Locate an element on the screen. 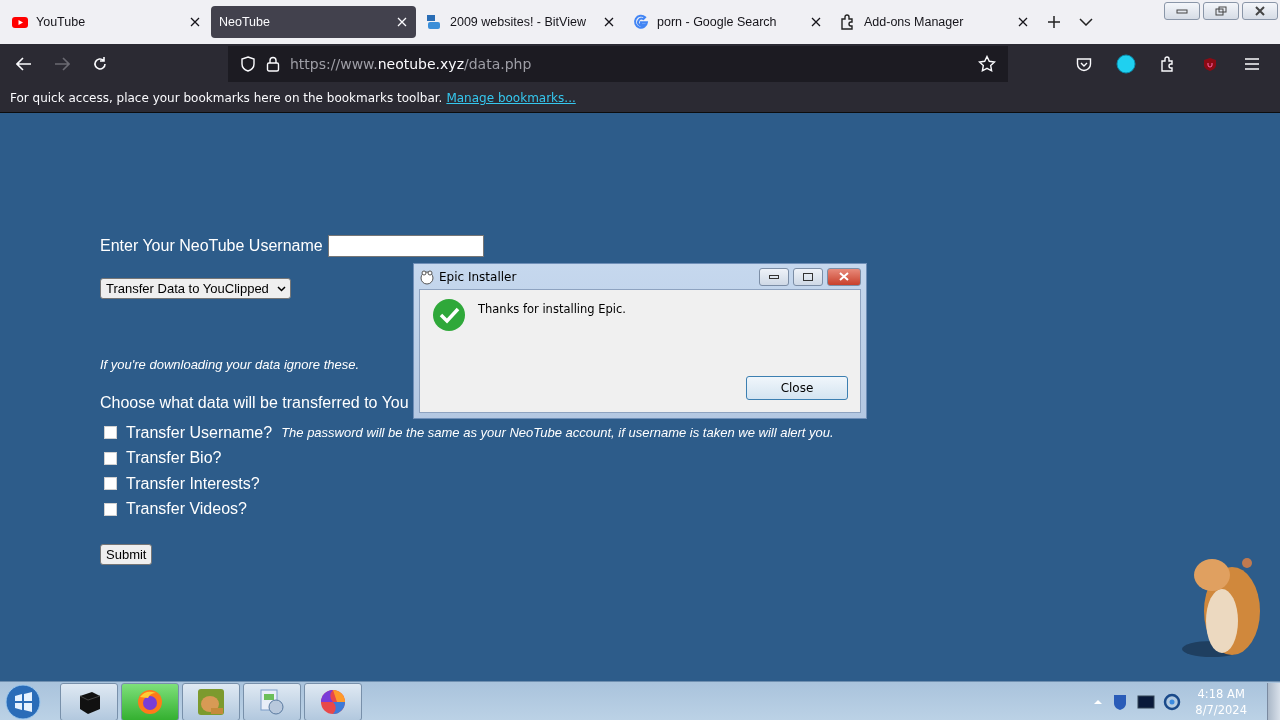 This screenshot has width=1280, height=720. browser-tab: NeoTube is located at coordinates (313, 22).